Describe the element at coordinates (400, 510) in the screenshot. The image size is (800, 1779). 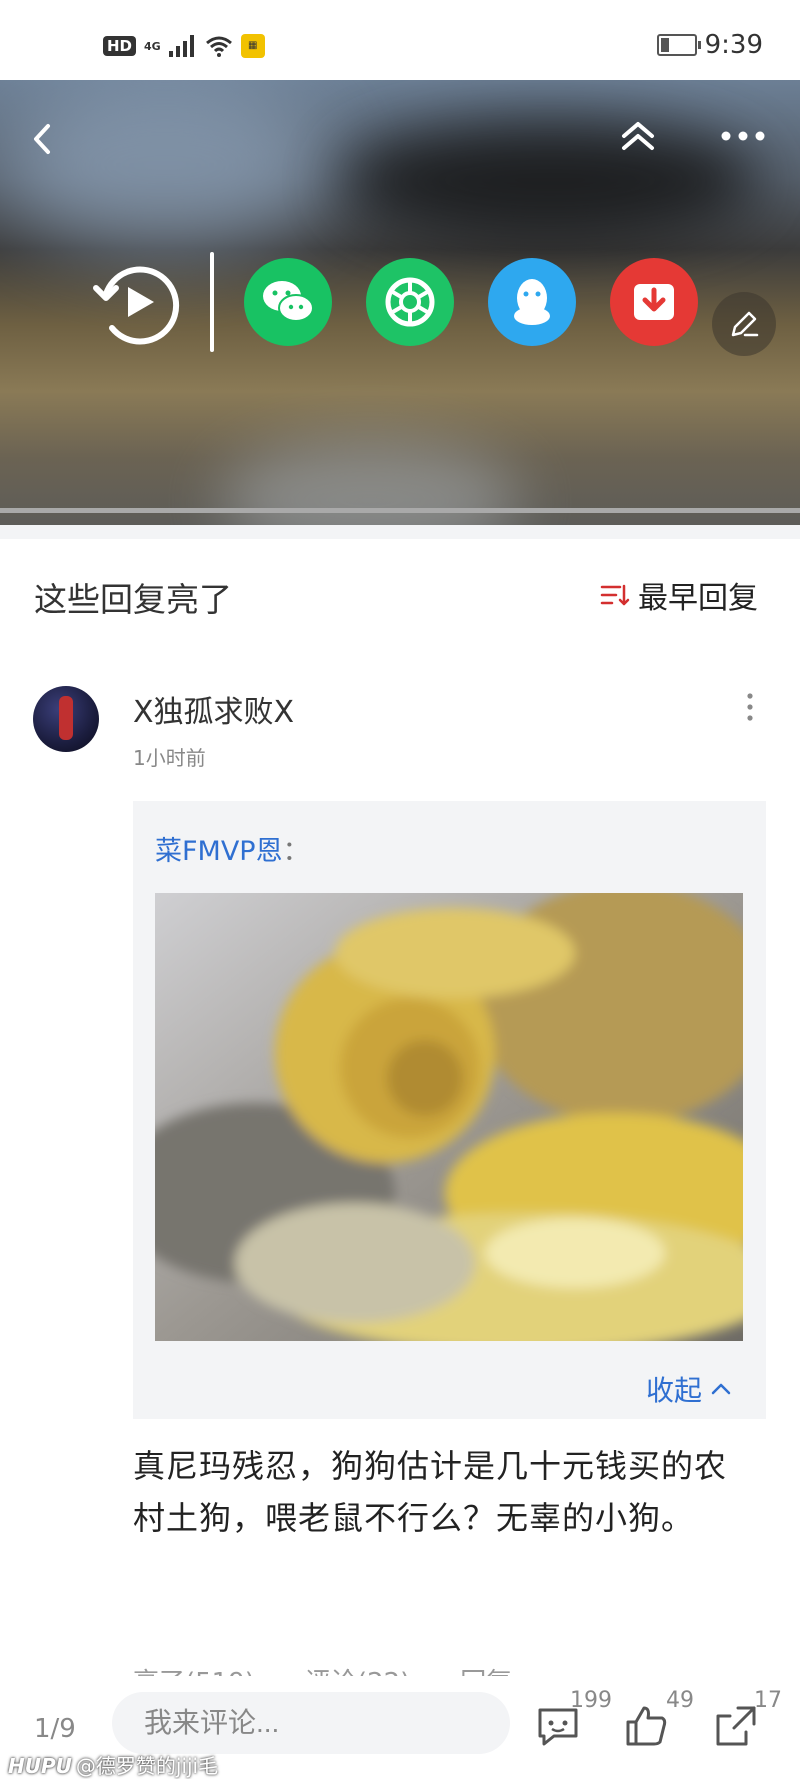
I see `video-progress-bar` at that location.